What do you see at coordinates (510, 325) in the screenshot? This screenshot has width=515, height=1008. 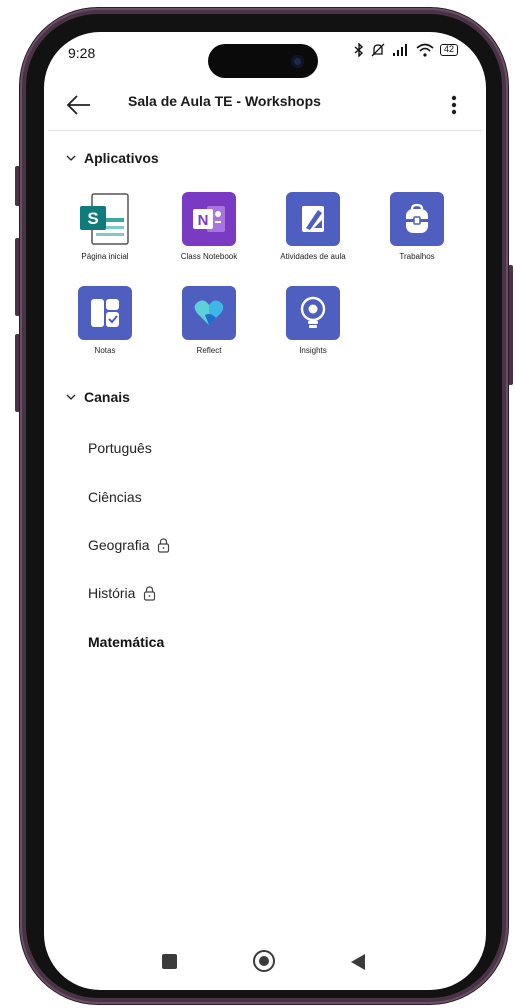 I see `power-button` at bounding box center [510, 325].